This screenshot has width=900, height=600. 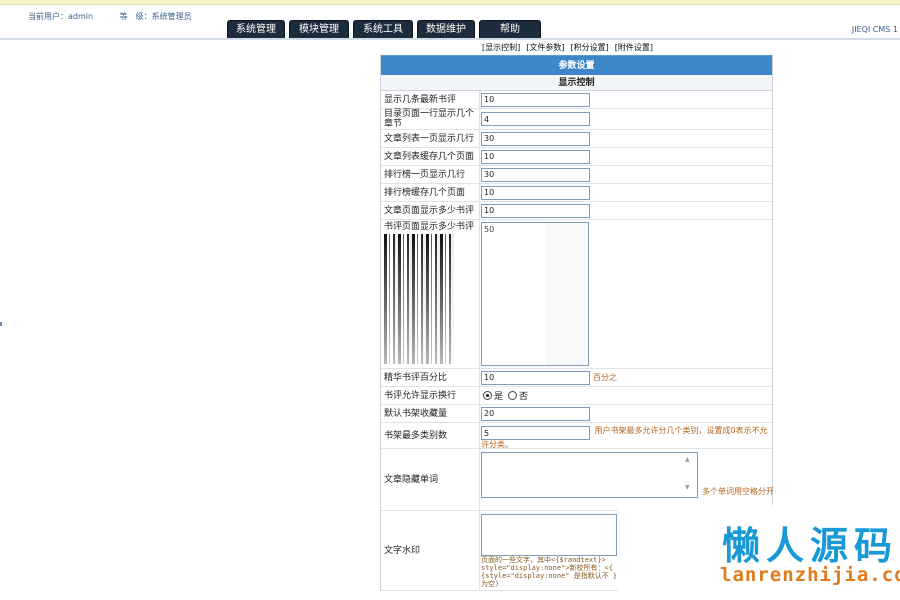 What do you see at coordinates (430, 413) in the screenshot?
I see `setting-label: 默认书架收藏量` at bounding box center [430, 413].